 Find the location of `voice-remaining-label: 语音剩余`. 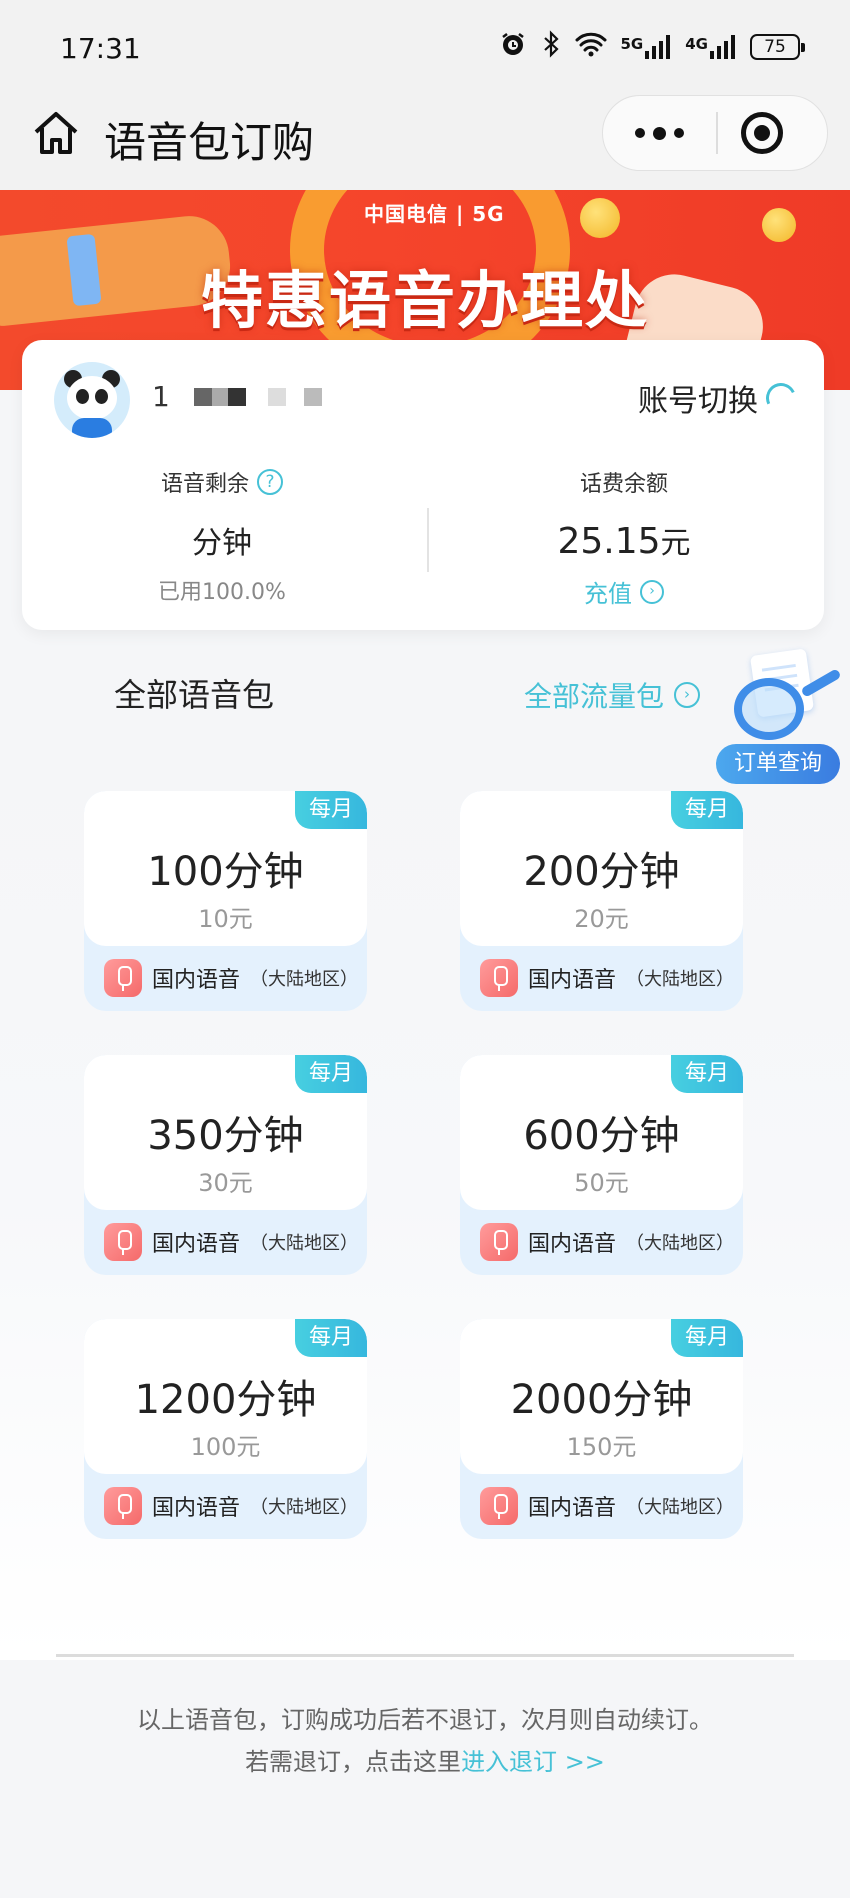

voice-remaining-label: 语音剩余 is located at coordinates (204, 484).